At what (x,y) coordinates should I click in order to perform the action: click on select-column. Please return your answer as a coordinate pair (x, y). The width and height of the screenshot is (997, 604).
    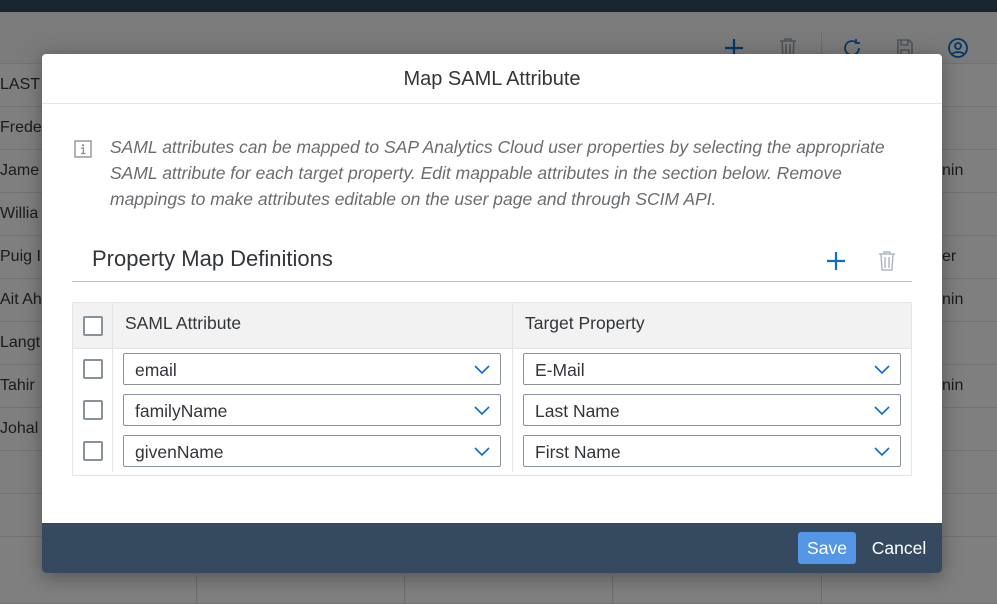
    Looking at the image, I should click on (93, 325).